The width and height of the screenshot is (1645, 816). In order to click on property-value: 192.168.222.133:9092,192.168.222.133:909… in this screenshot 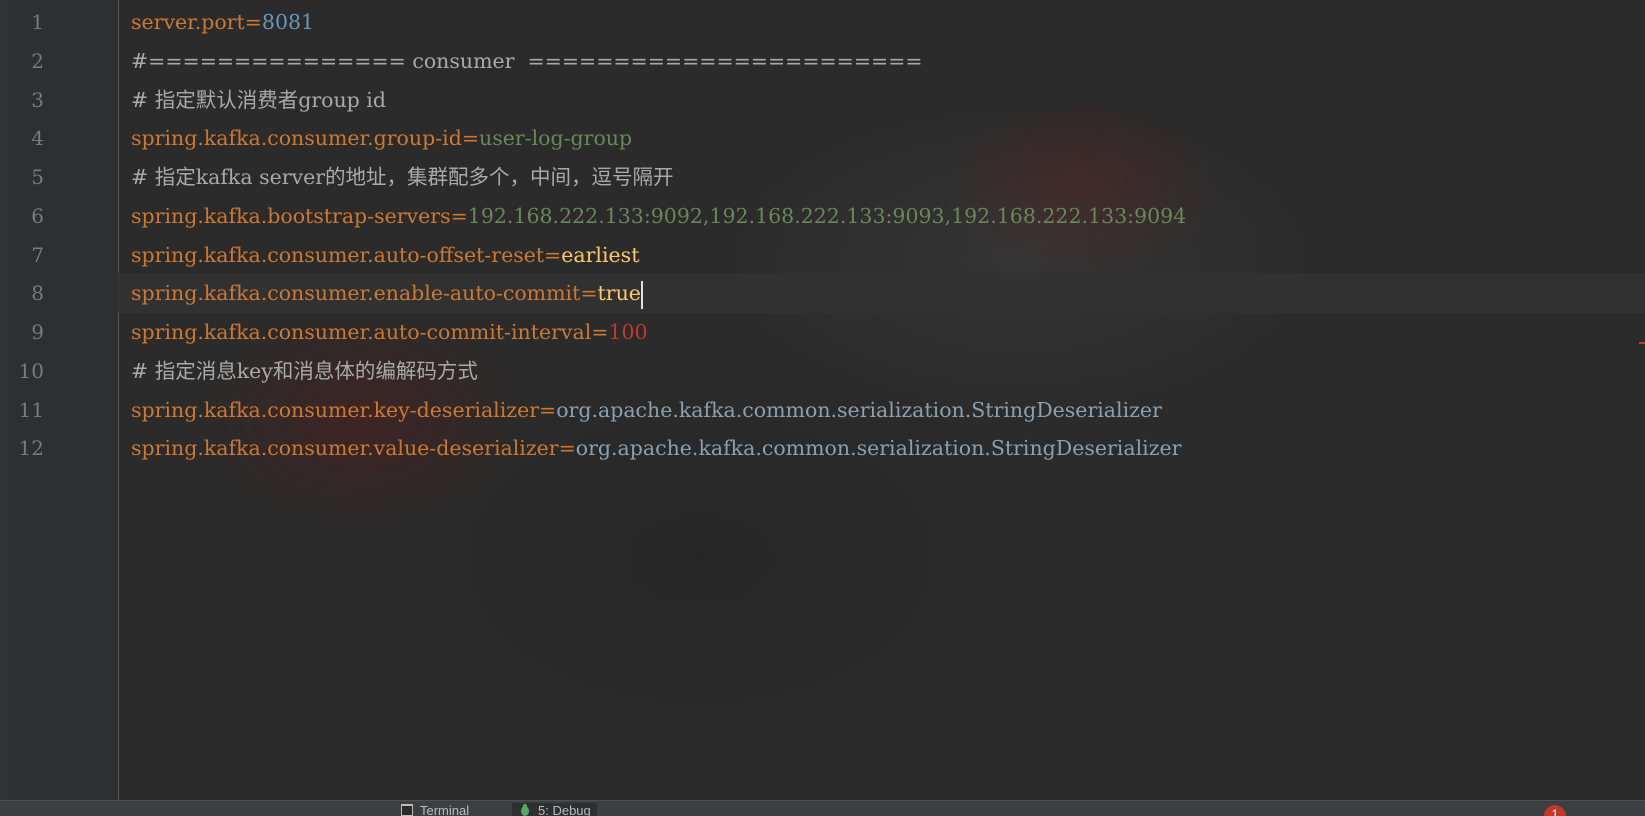, I will do `click(827, 216)`.